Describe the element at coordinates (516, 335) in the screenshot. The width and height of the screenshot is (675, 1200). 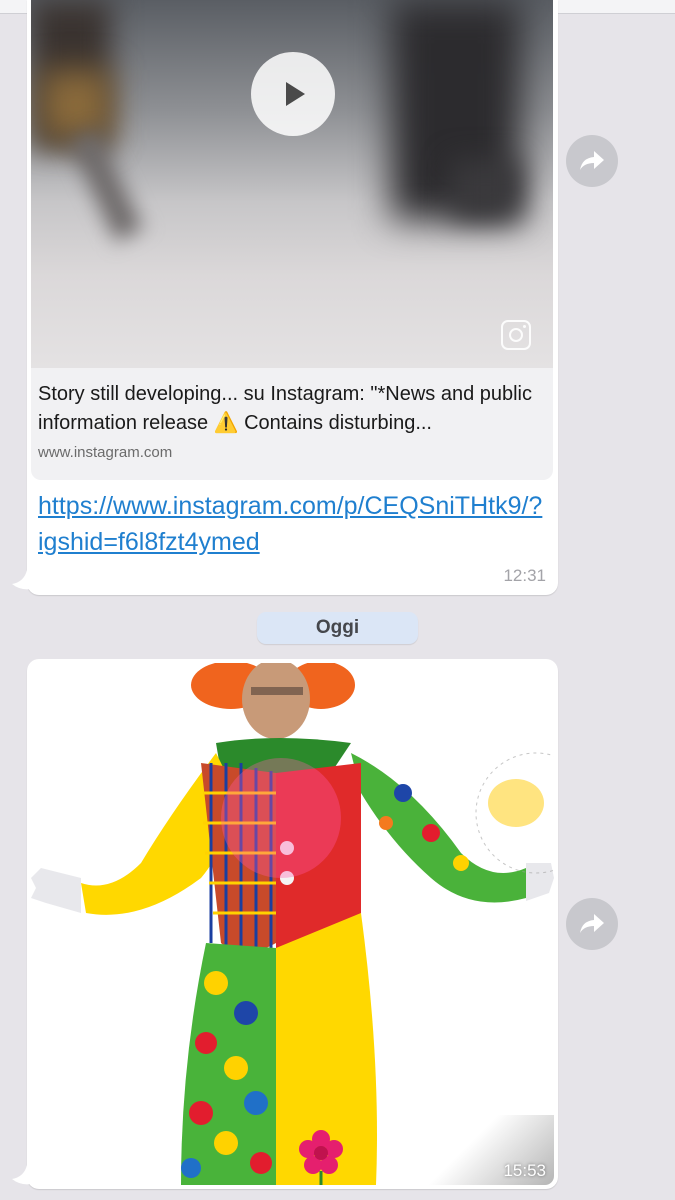
I see `instagram-icon` at that location.